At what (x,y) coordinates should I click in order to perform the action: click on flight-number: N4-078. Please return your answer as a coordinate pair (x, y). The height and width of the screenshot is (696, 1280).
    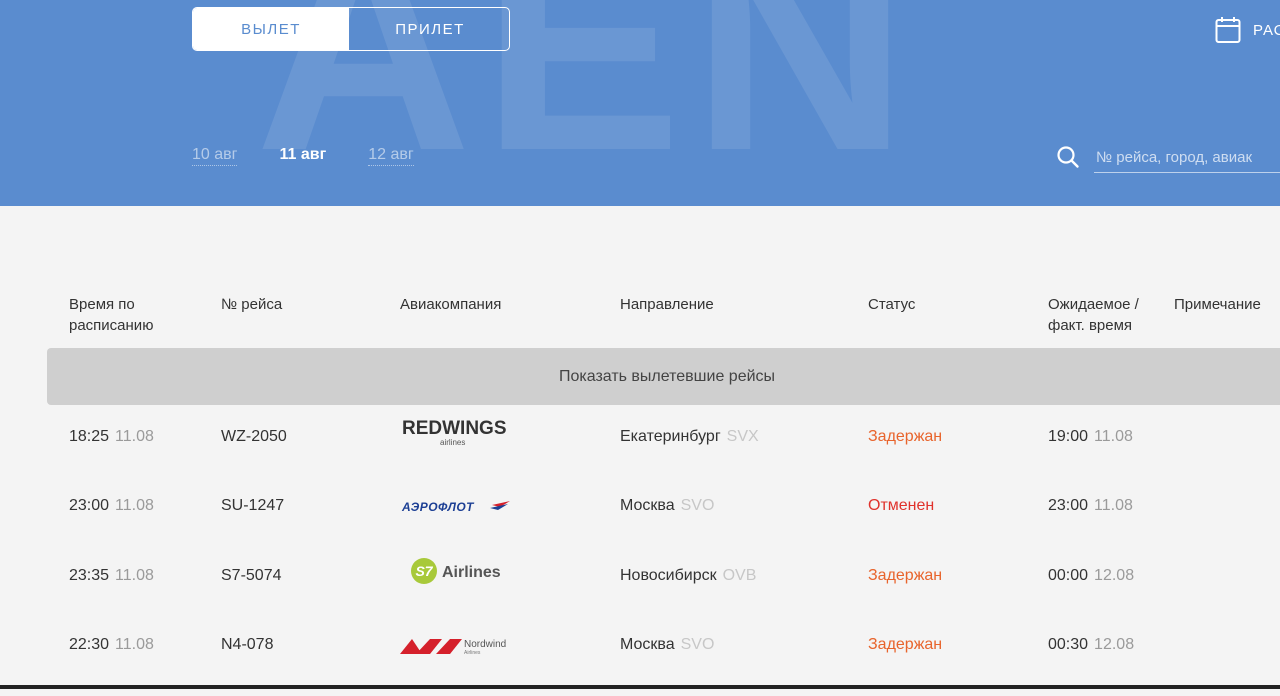
    Looking at the image, I should click on (247, 644).